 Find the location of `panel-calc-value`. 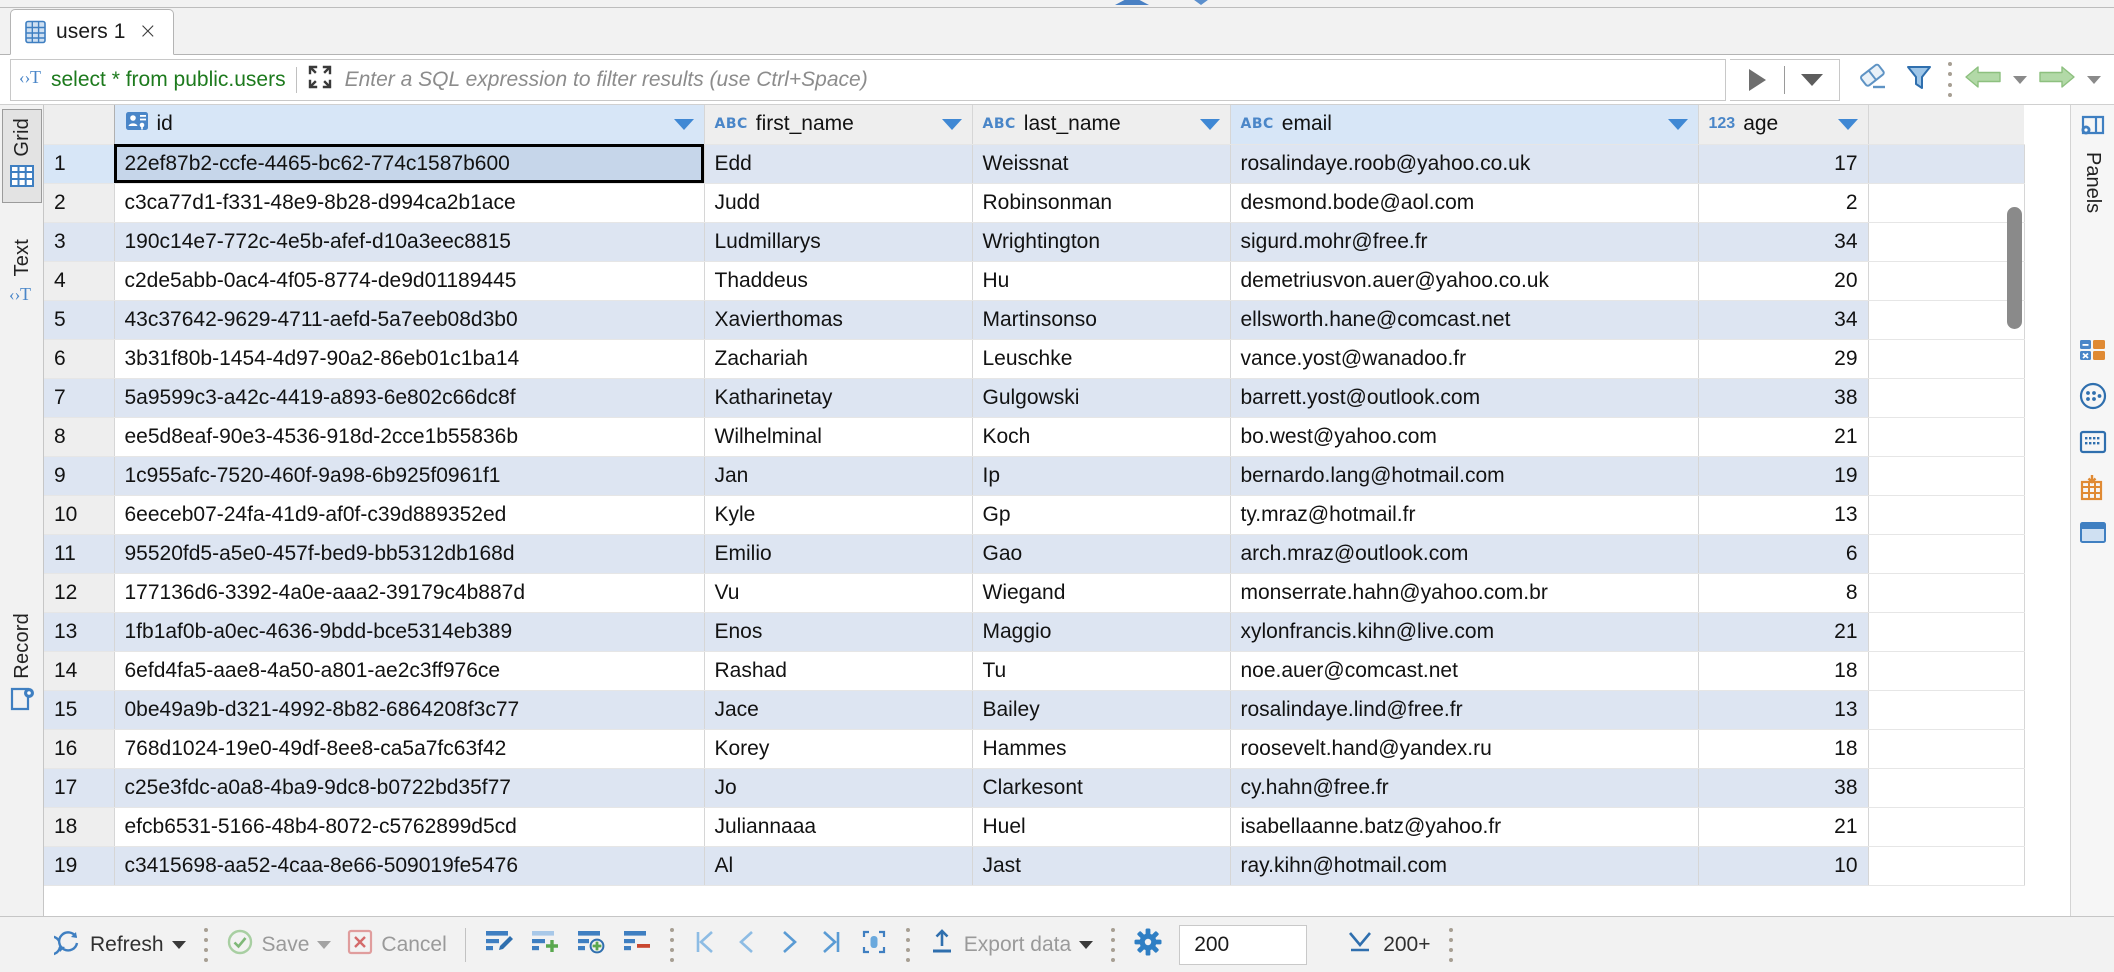

panel-calc-value is located at coordinates (2093, 352).